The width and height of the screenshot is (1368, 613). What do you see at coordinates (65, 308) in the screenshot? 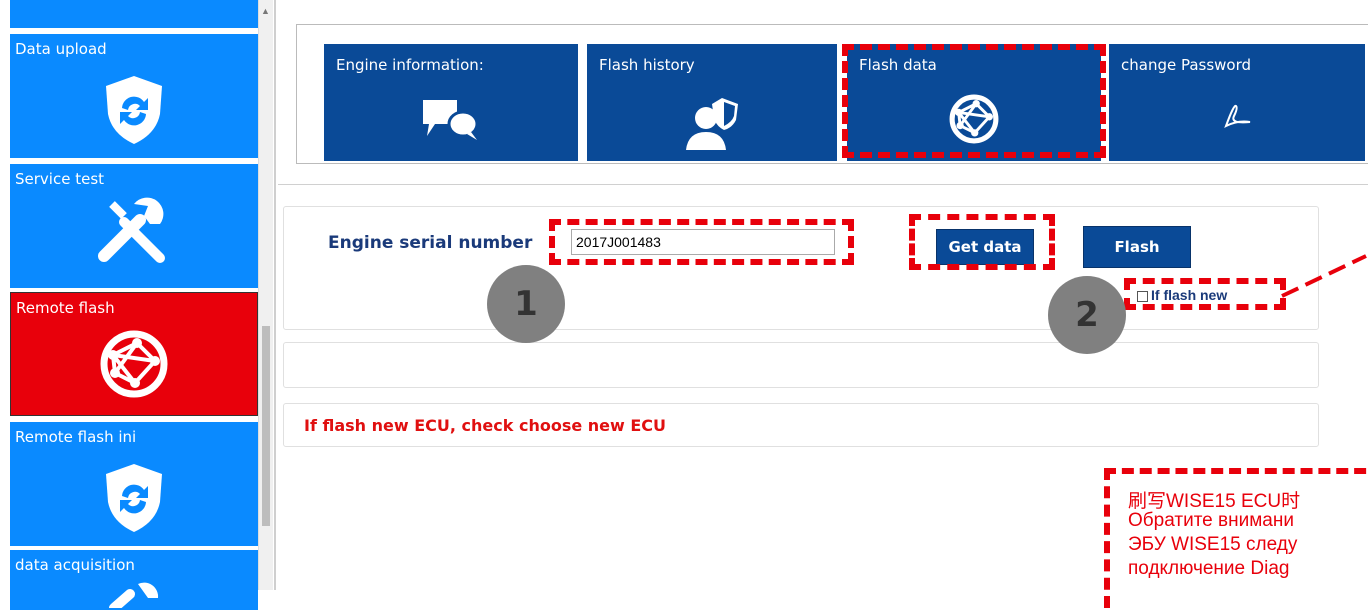
I see `sidebar-item-label: Remote flash` at bounding box center [65, 308].